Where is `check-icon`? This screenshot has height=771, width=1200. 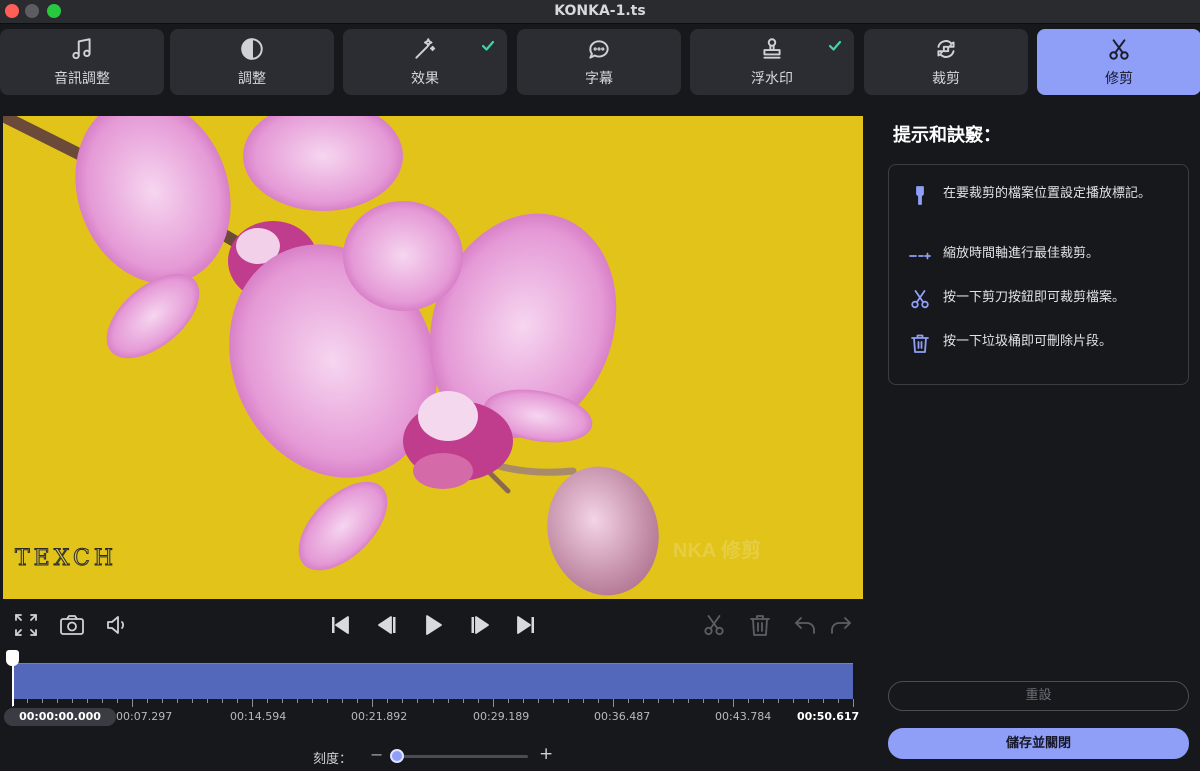
check-icon is located at coordinates (835, 45).